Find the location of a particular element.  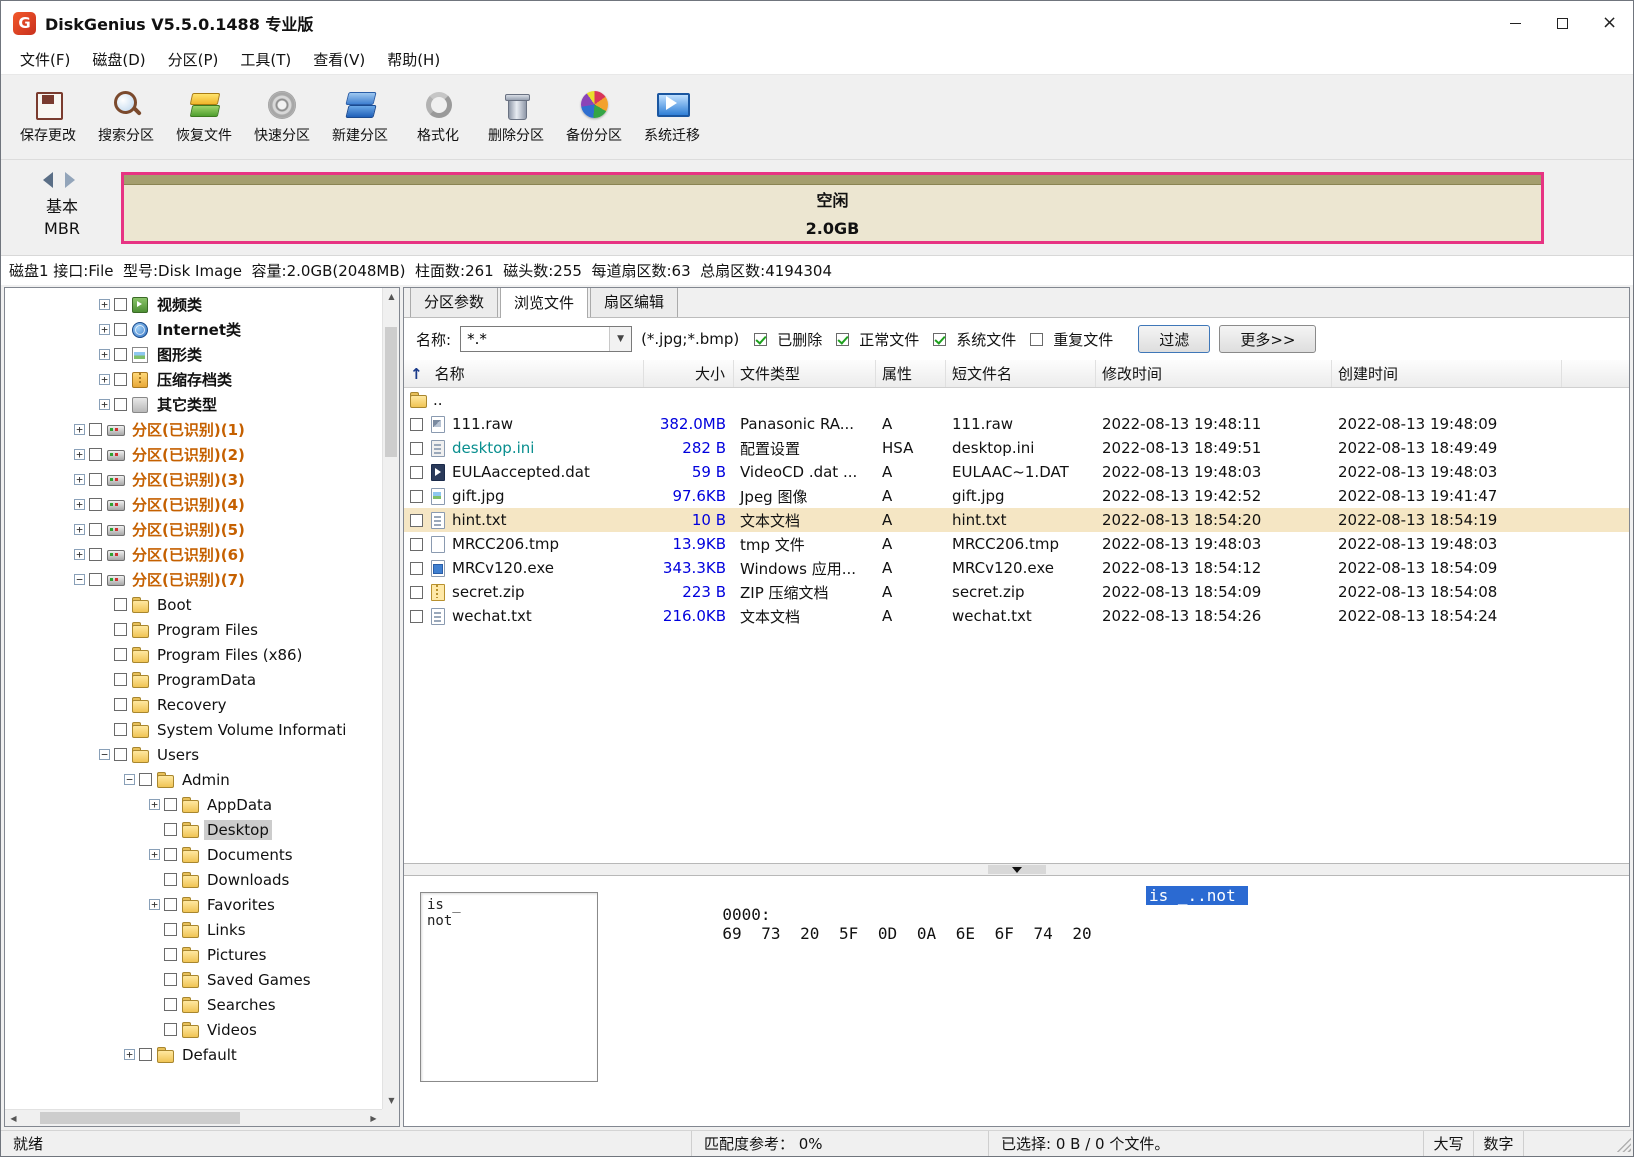

tree-item: Program Files is located at coordinates (193, 629).